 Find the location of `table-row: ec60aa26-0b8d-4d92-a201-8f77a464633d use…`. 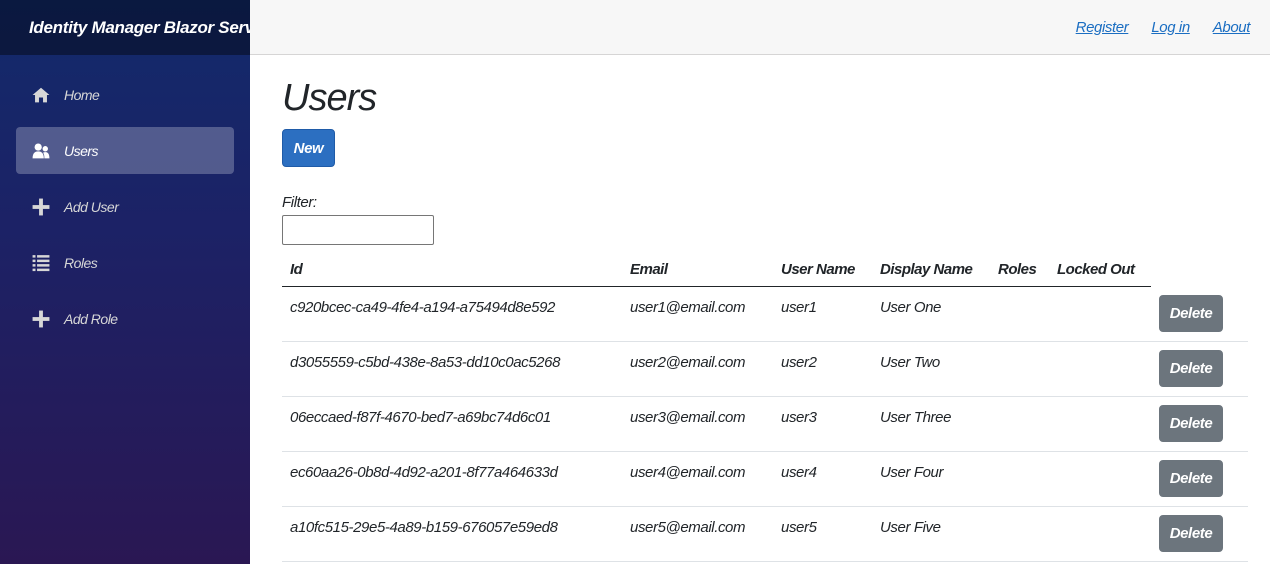

table-row: ec60aa26-0b8d-4d92-a201-8f77a464633d use… is located at coordinates (765, 479).